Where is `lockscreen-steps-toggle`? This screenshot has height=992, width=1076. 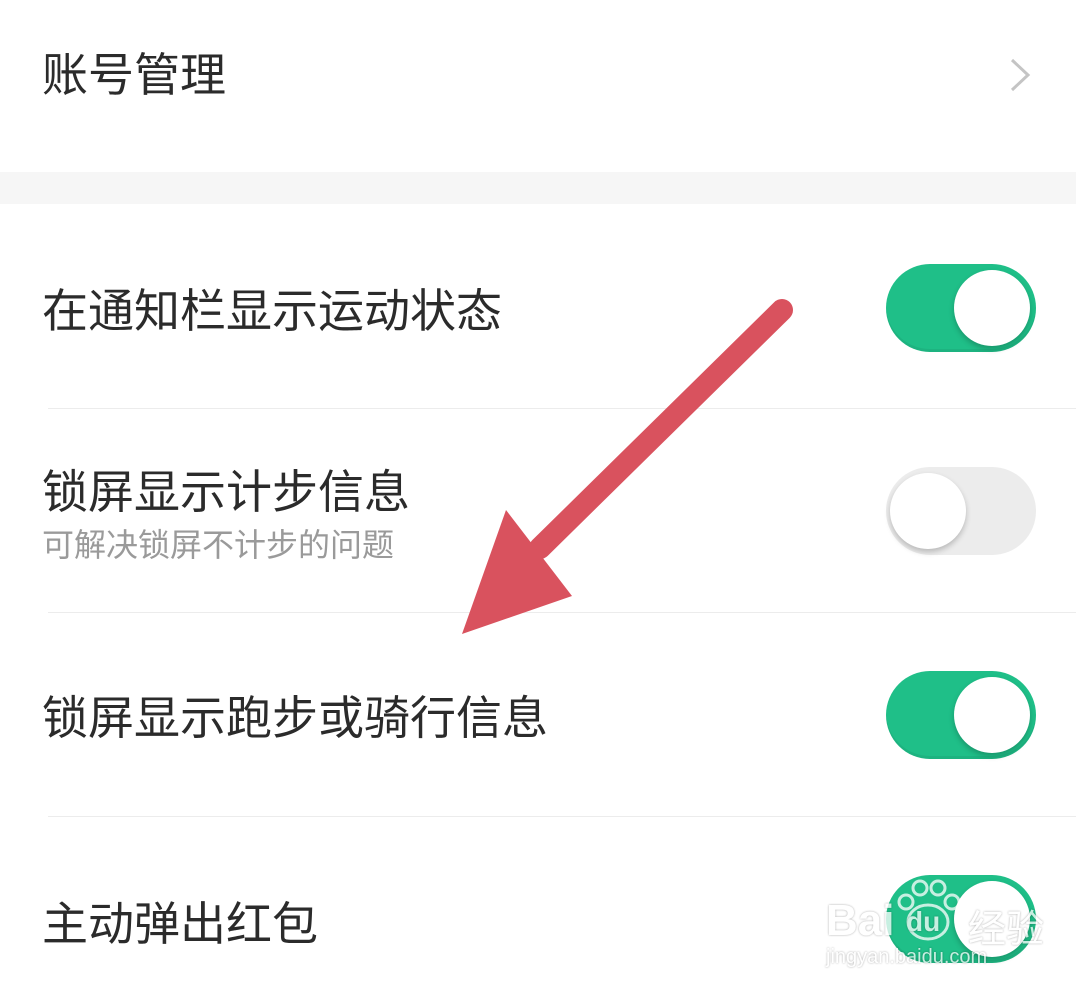 lockscreen-steps-toggle is located at coordinates (961, 511).